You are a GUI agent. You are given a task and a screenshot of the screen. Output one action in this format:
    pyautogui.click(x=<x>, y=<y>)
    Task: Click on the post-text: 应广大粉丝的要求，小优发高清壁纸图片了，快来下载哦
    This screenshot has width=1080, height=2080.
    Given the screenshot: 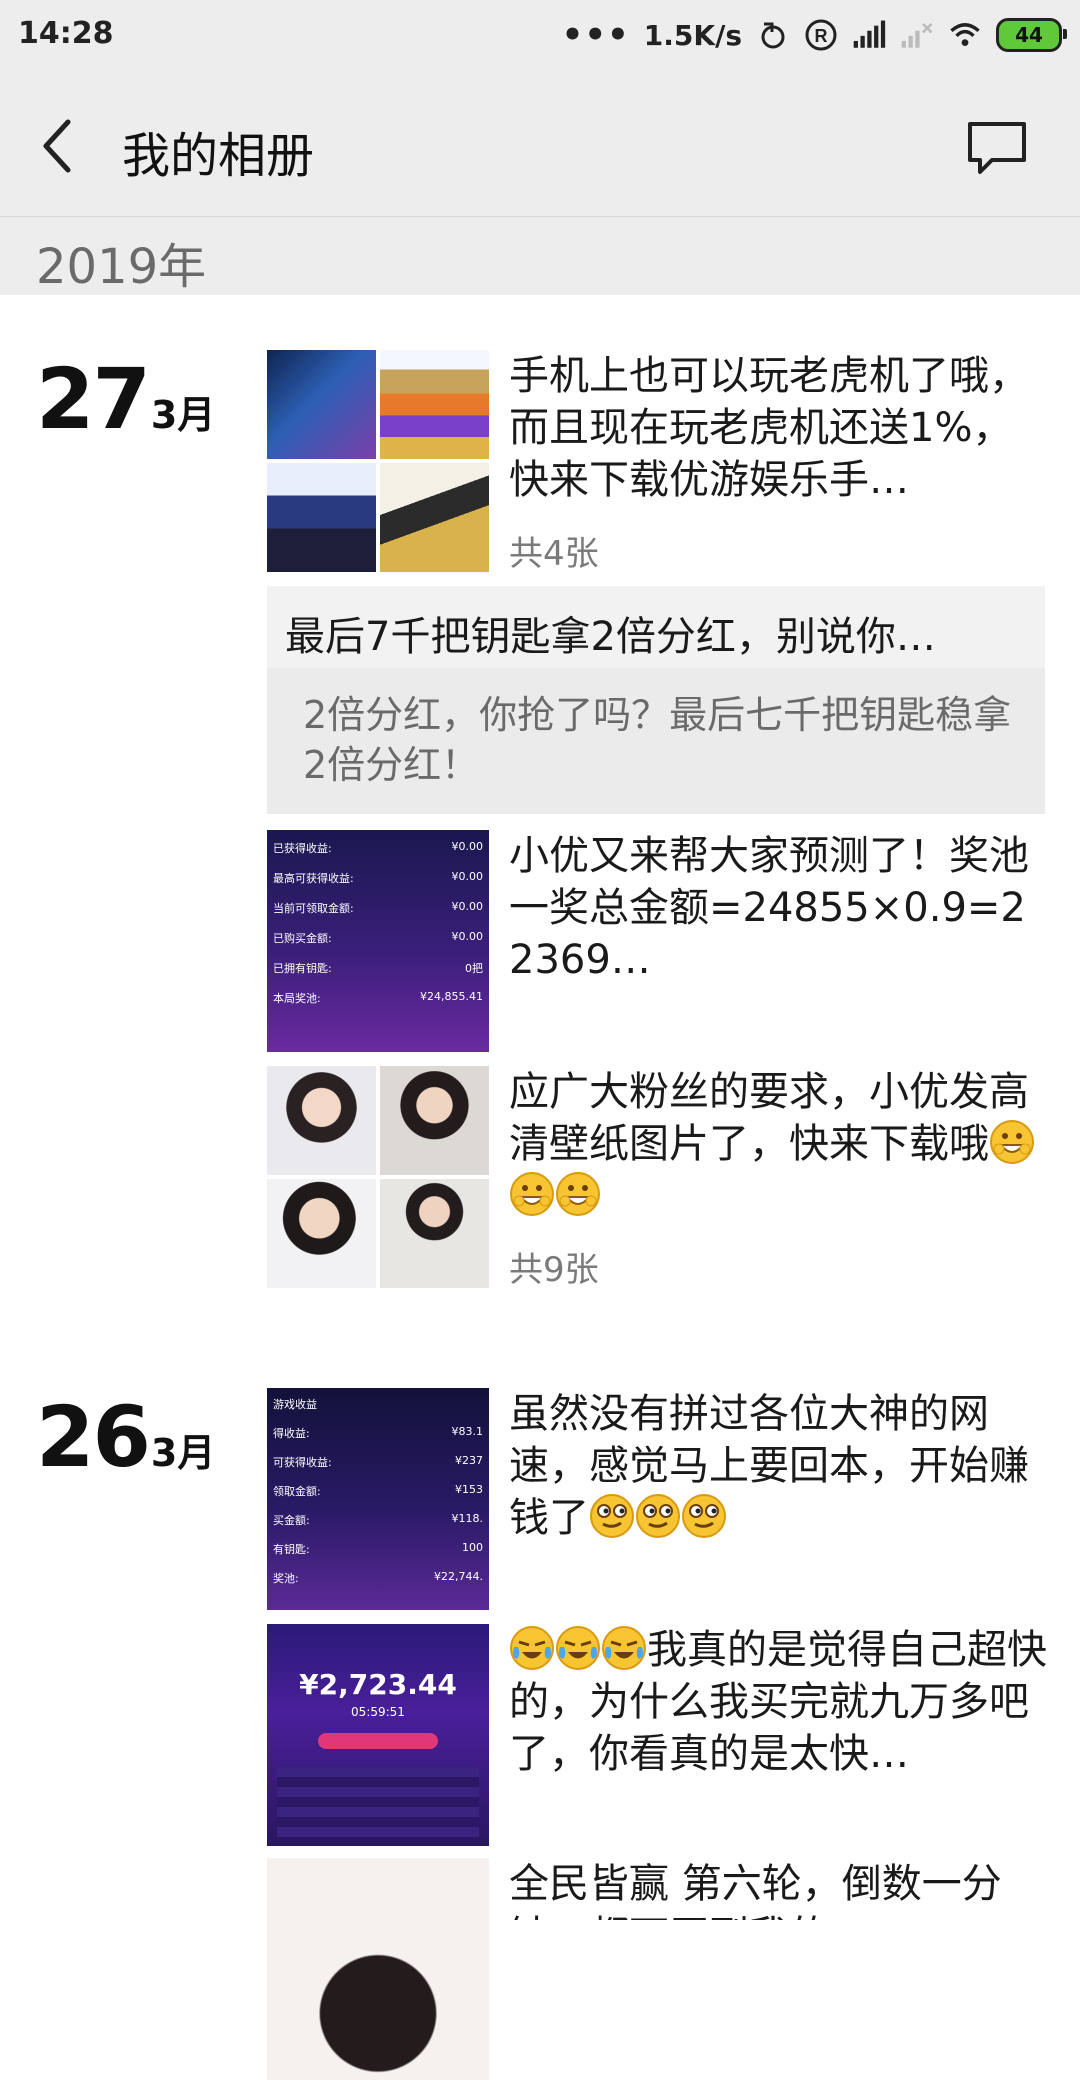 What is the action you would take?
    pyautogui.click(x=779, y=1144)
    